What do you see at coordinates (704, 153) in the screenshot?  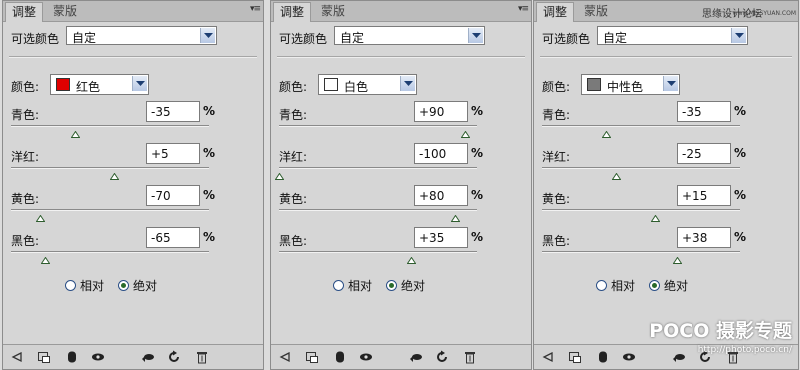 I see `slider-value-input: -25` at bounding box center [704, 153].